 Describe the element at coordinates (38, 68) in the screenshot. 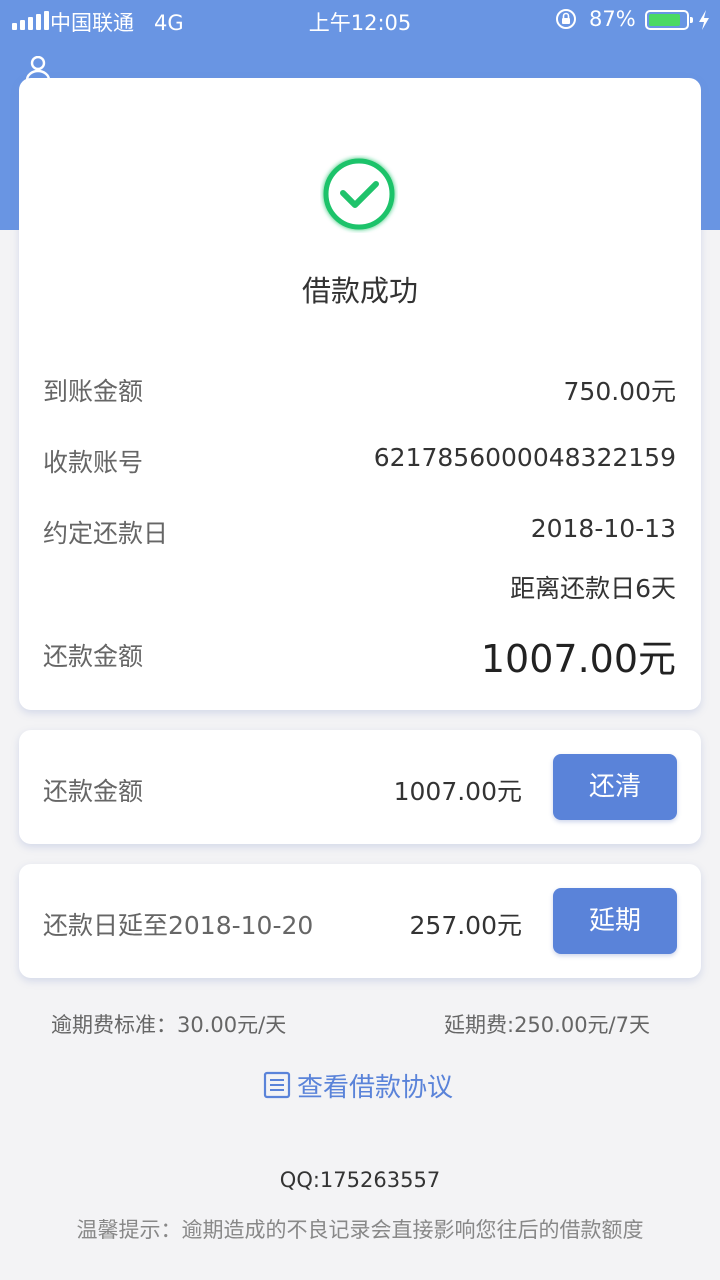

I see `user-icon` at that location.